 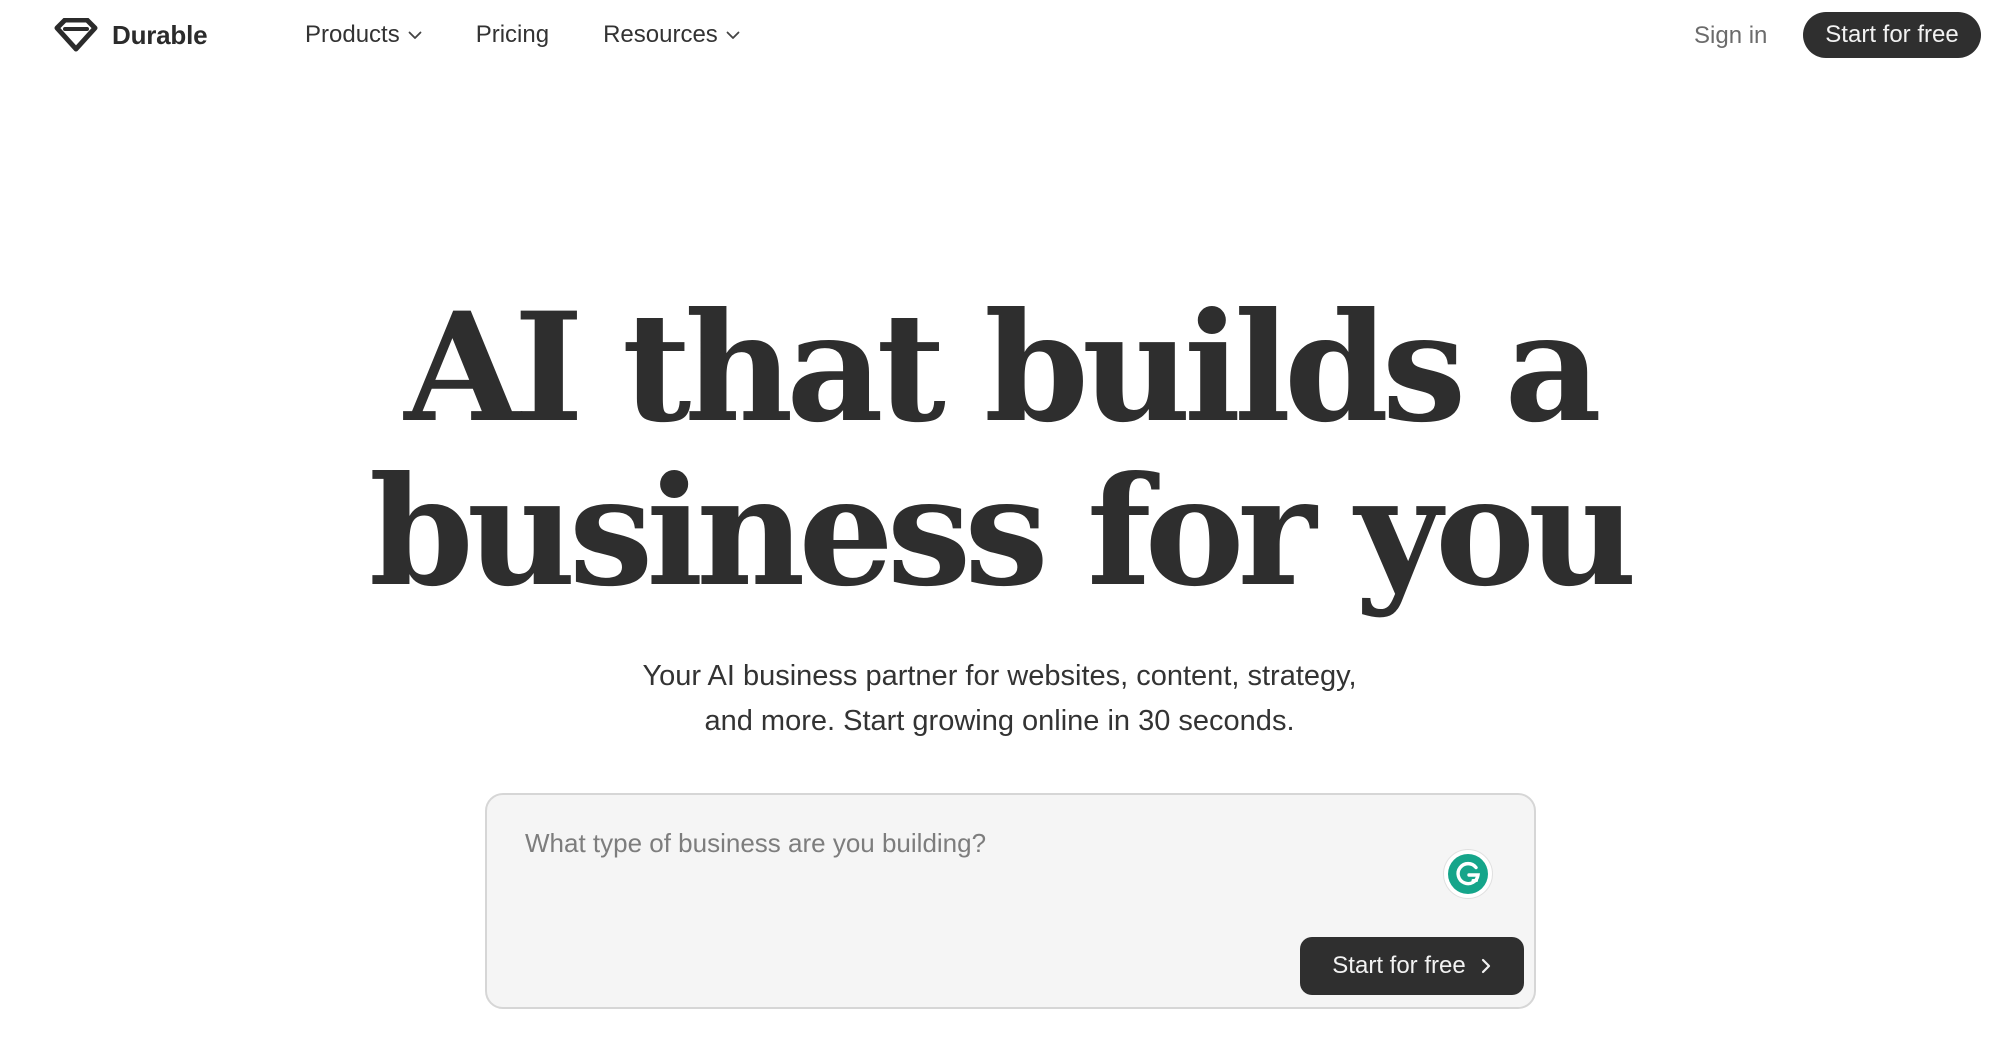 I want to click on nav-item-products: Products, so click(x=363, y=35).